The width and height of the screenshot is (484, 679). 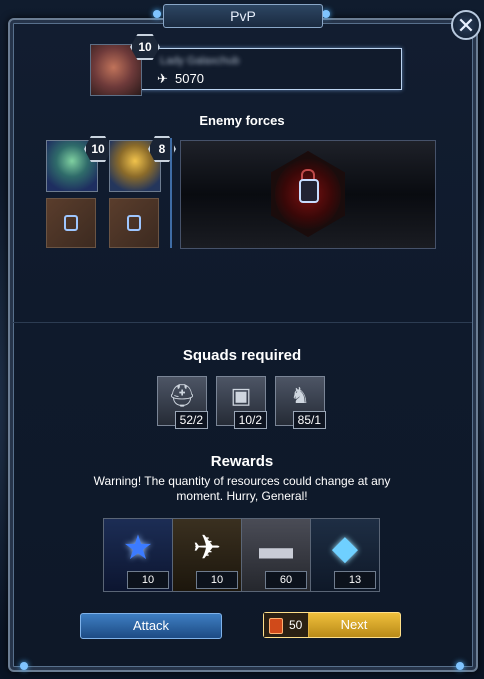 I want to click on reward-slot: ★ 10, so click(x=138, y=555).